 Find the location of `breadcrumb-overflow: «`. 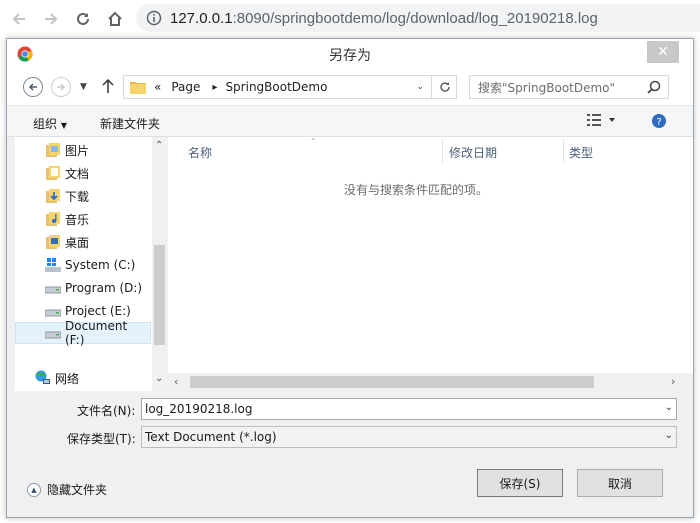

breadcrumb-overflow: « is located at coordinates (157, 87).